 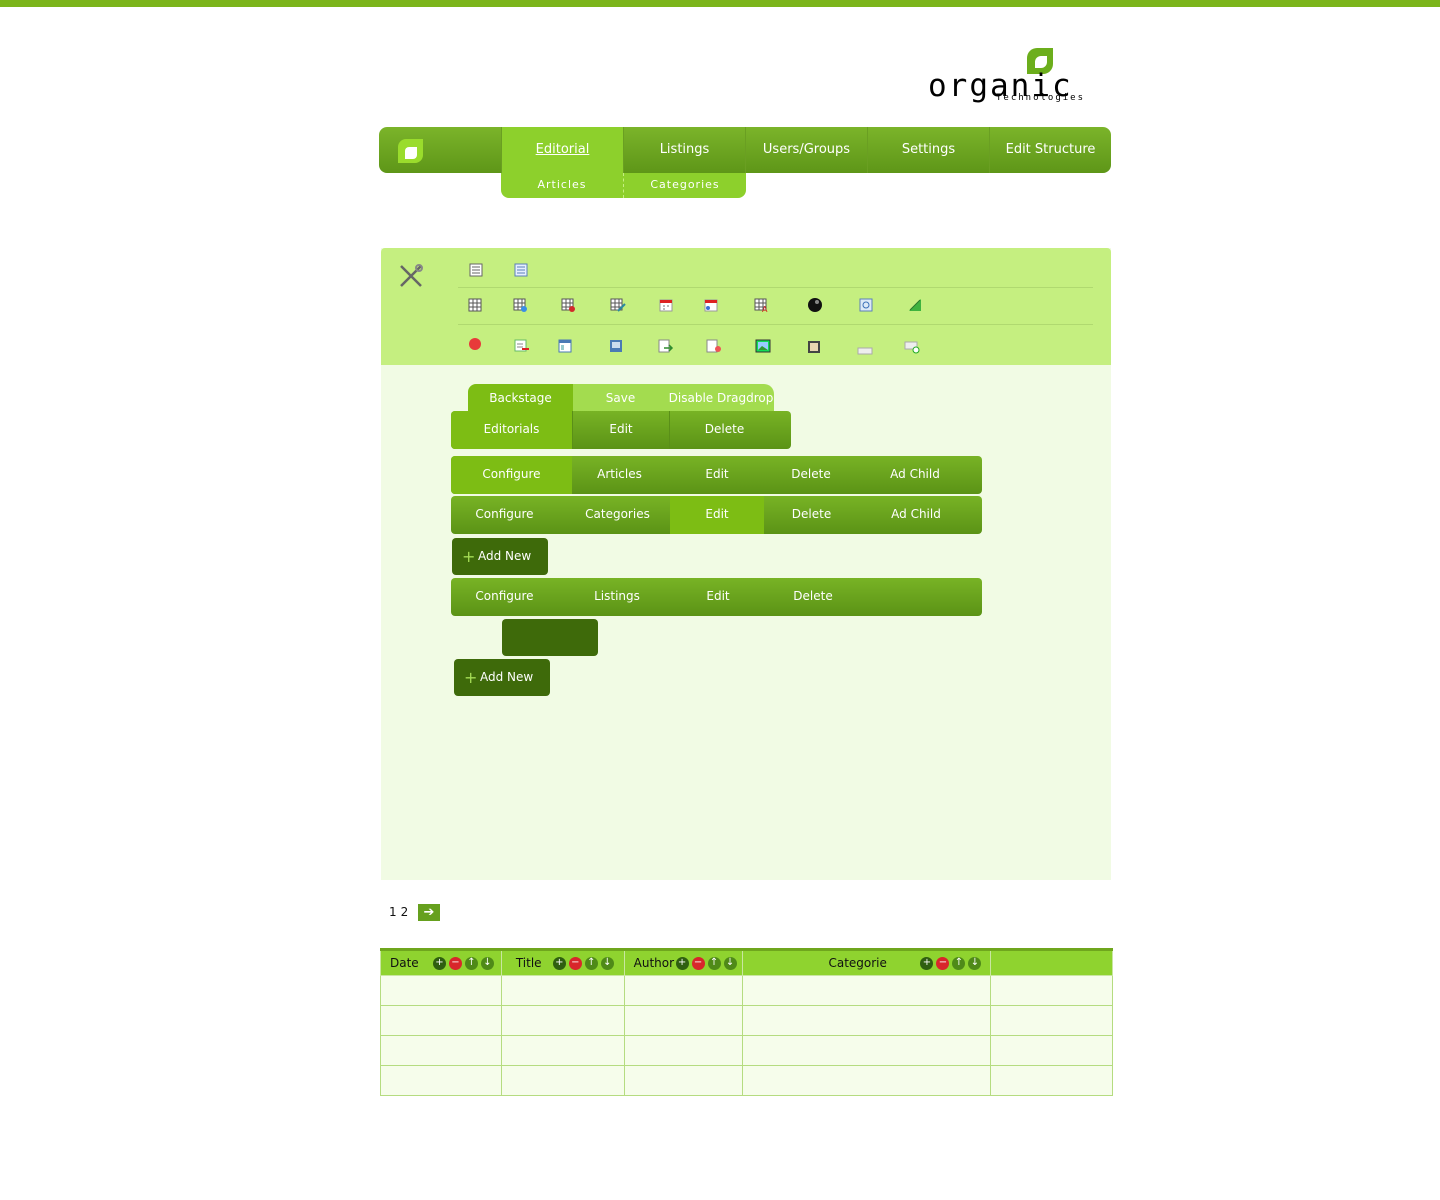 I want to click on field-settings-icon, so click(x=912, y=346).